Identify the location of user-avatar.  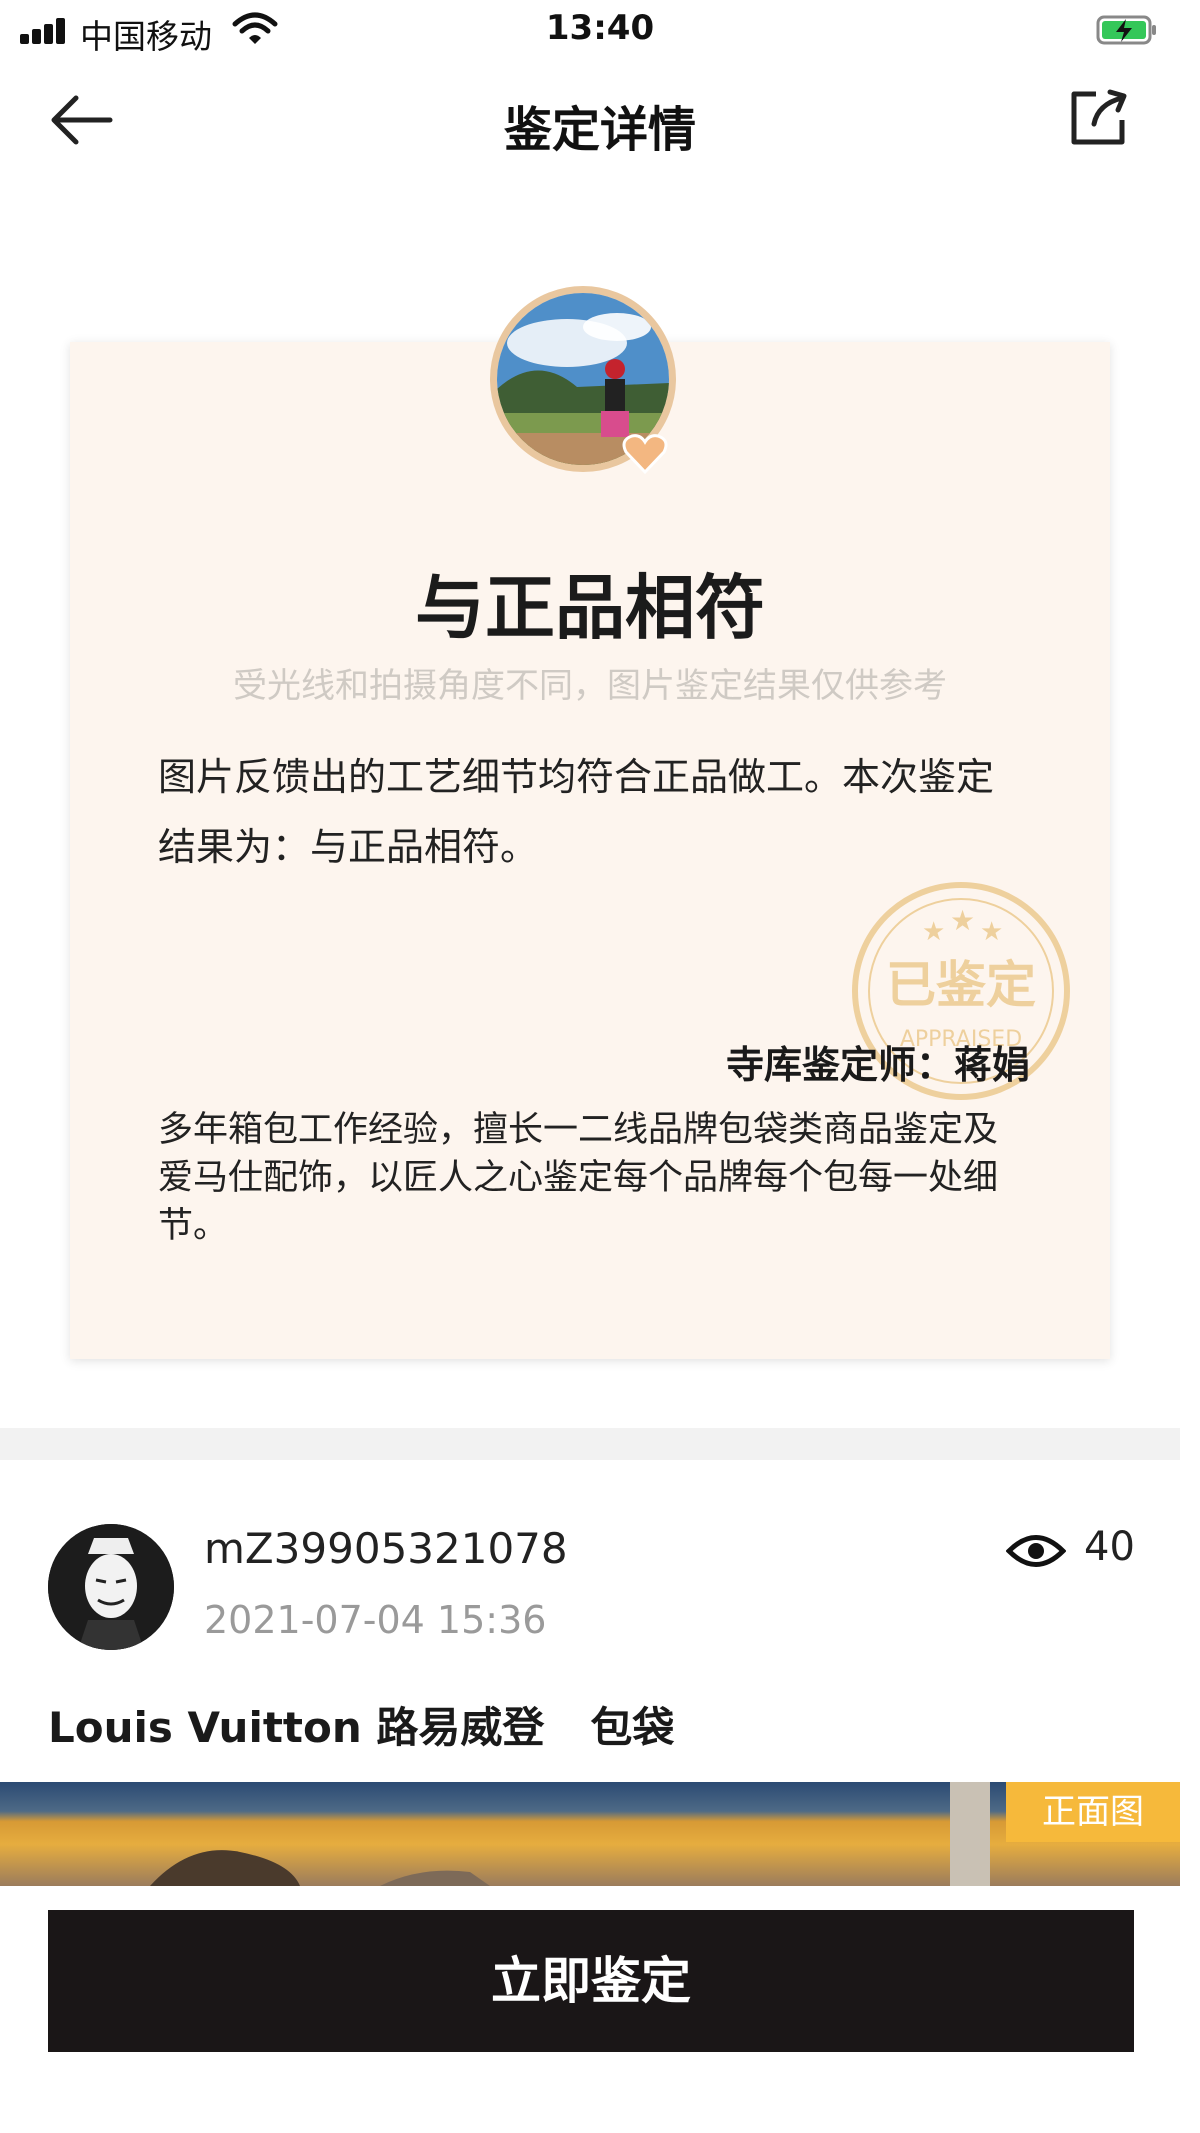
(111, 1587).